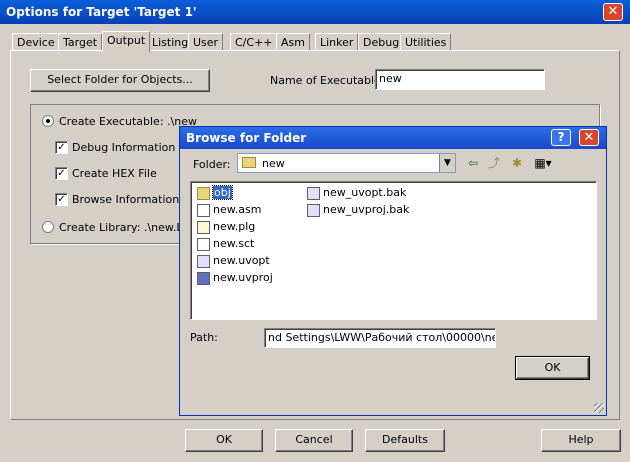  I want to click on chevron-down-icon: ▼, so click(447, 163).